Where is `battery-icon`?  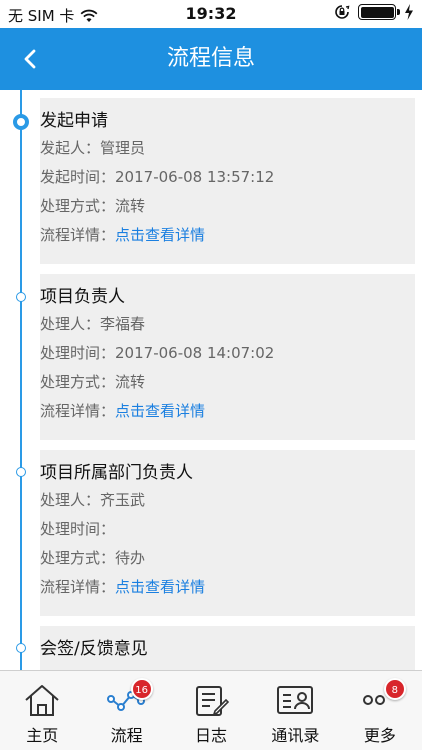
battery-icon is located at coordinates (379, 12).